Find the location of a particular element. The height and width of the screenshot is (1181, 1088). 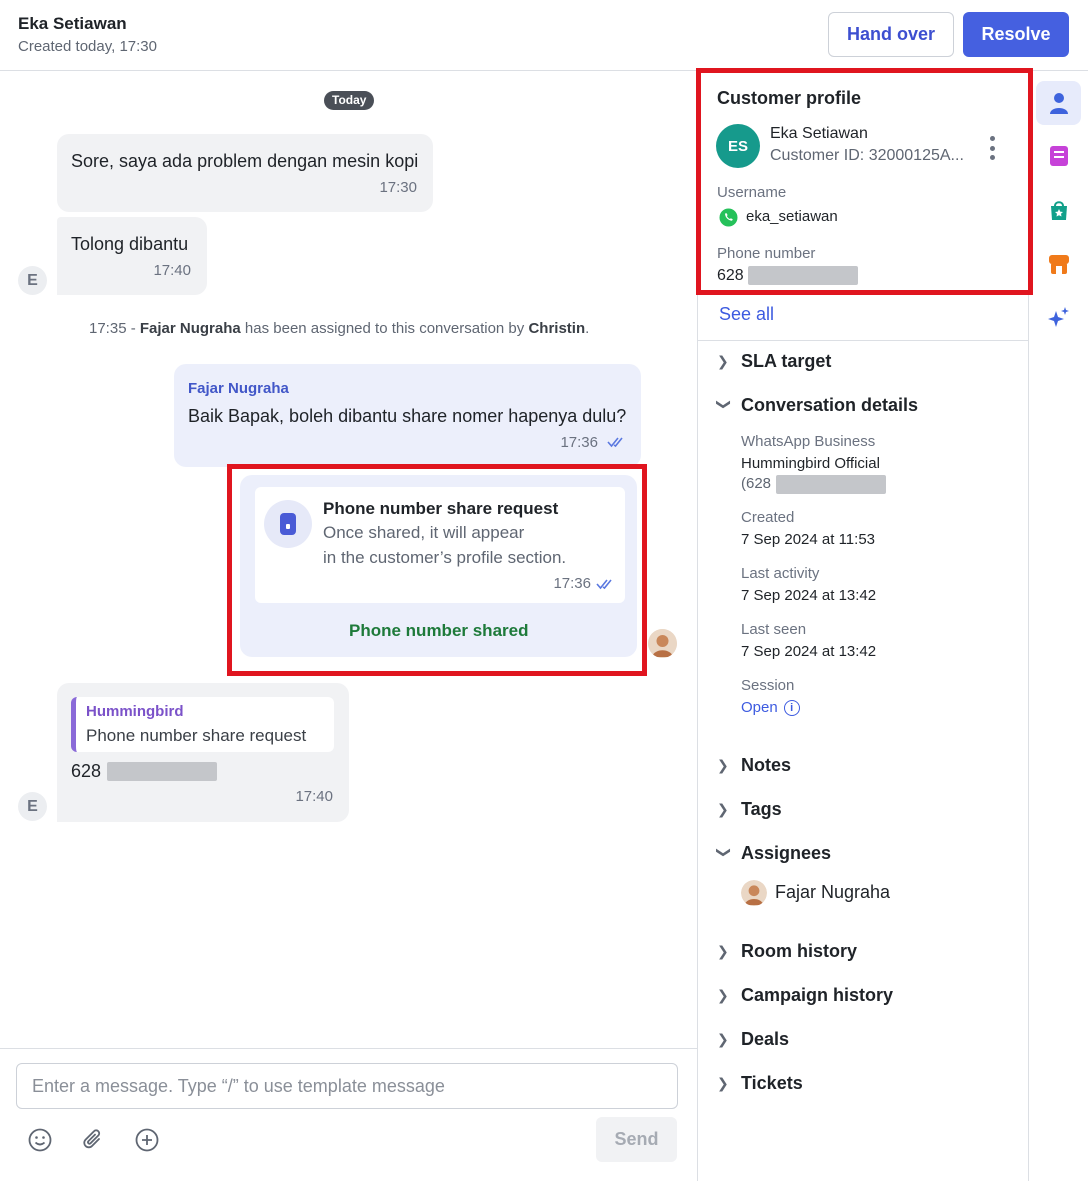

resolve-button: Resolve is located at coordinates (1016, 34).